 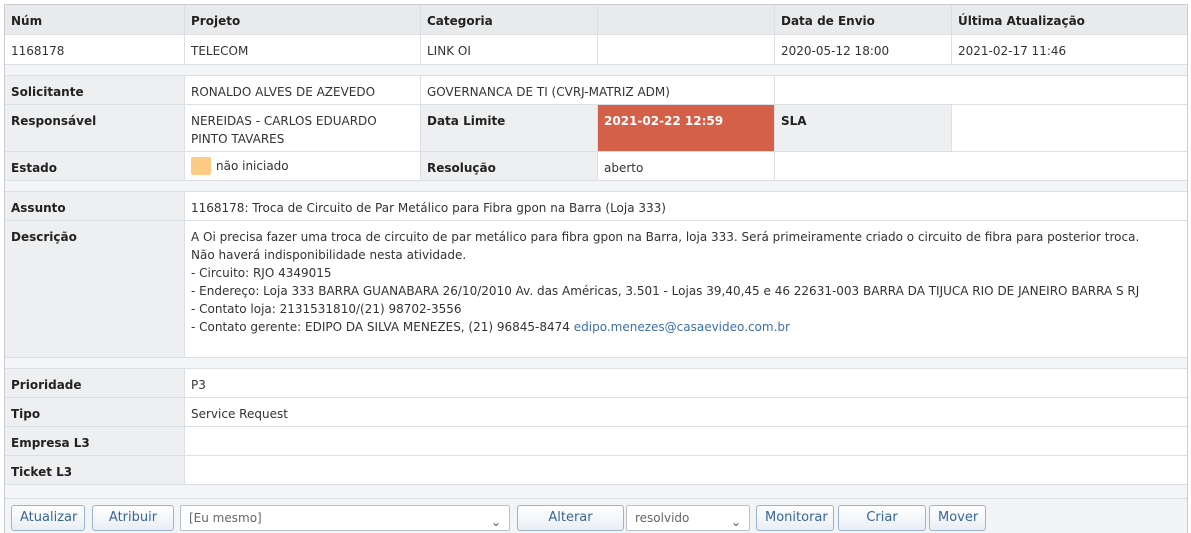 I want to click on solicitante-value: RONALDO ALVES DE AZEVEDO, so click(x=302, y=90).